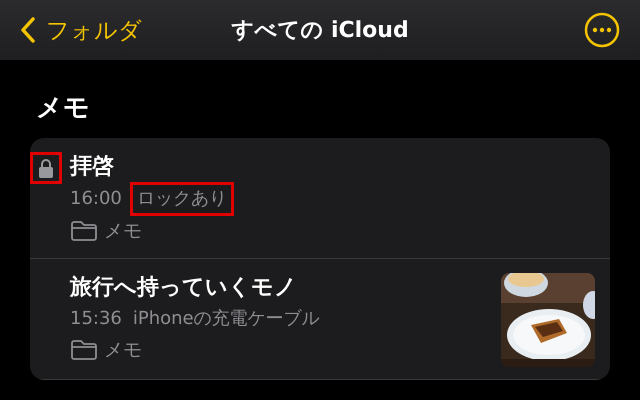 This screenshot has width=640, height=400. What do you see at coordinates (96, 319) in the screenshot?
I see `note-time: 15:36` at bounding box center [96, 319].